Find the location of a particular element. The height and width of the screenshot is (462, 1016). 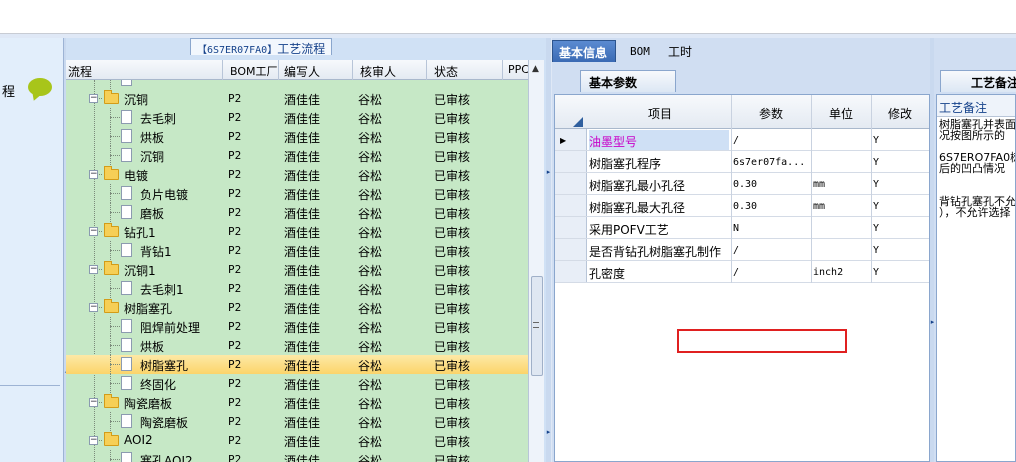

tab-bom: BOM is located at coordinates (640, 53).